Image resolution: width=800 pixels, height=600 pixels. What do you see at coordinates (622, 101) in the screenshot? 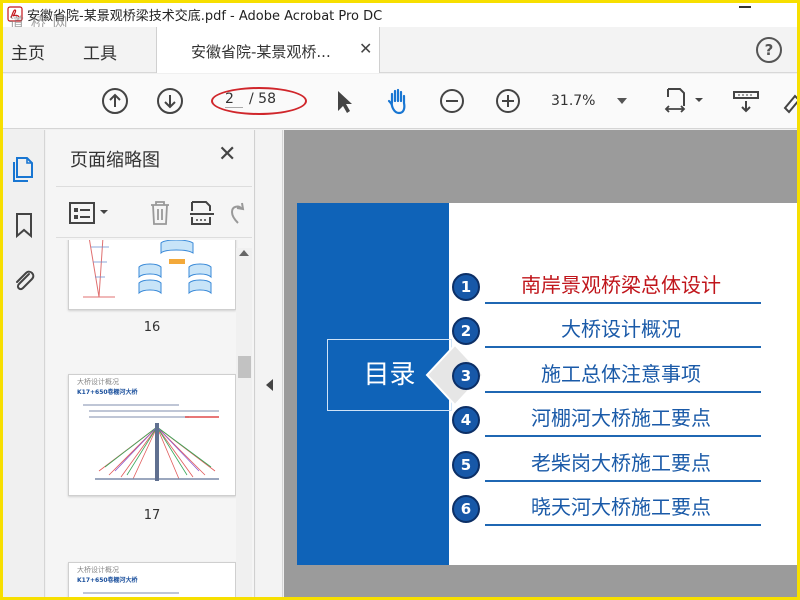
I see `zoom-dropdown-icon` at bounding box center [622, 101].